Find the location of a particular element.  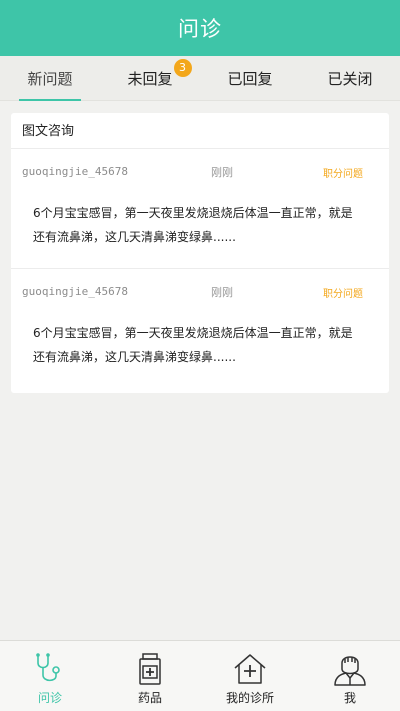

app-header: 问诊 is located at coordinates (200, 28).